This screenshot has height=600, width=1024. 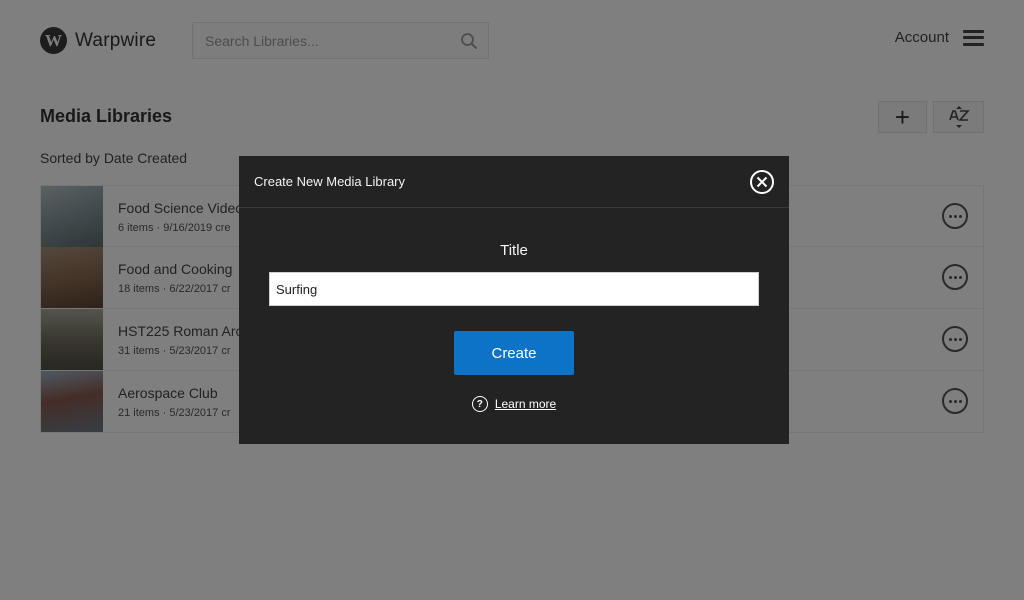 I want to click on create-button: Create, so click(x=514, y=353).